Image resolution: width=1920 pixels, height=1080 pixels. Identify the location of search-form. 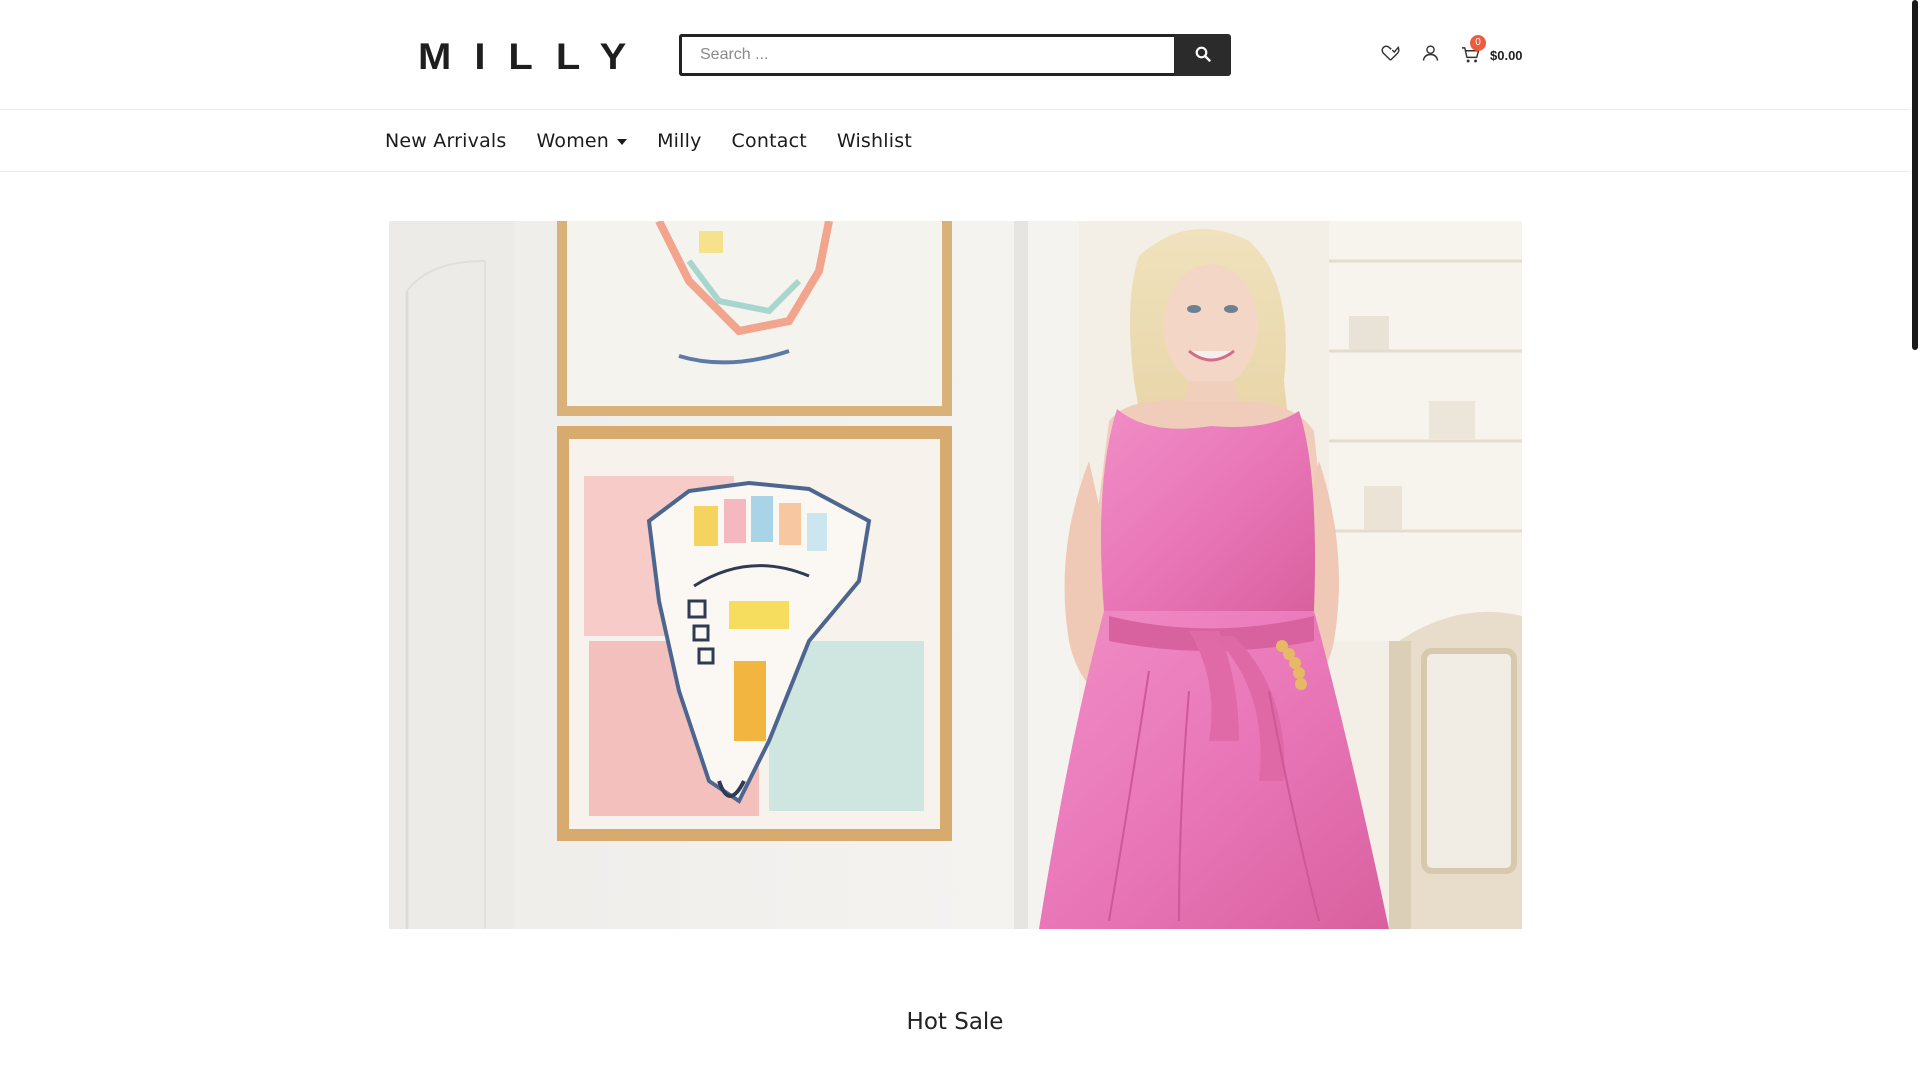
(955, 55).